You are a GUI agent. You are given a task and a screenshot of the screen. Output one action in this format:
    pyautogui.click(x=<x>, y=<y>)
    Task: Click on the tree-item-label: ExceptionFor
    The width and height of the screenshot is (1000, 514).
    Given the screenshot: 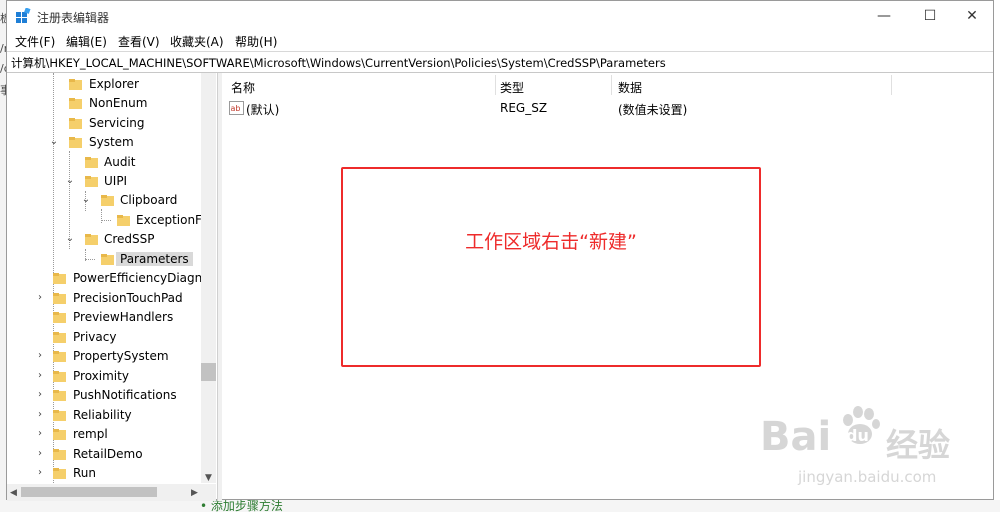 What is the action you would take?
    pyautogui.click(x=168, y=220)
    